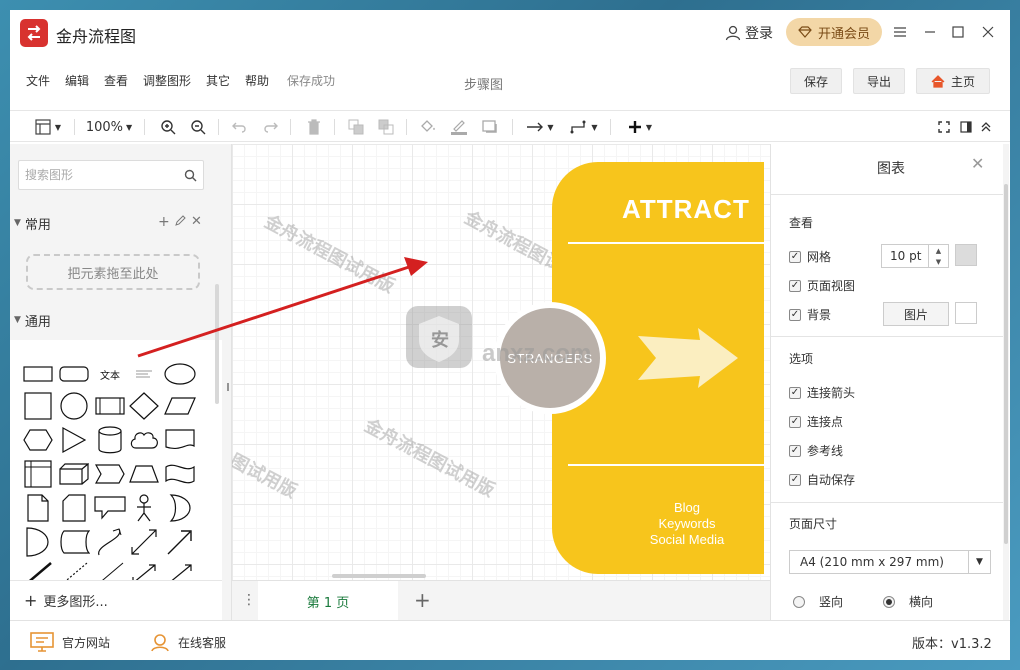 This screenshot has height=670, width=1020. What do you see at coordinates (966, 127) in the screenshot?
I see `panel-toggle-icon` at bounding box center [966, 127].